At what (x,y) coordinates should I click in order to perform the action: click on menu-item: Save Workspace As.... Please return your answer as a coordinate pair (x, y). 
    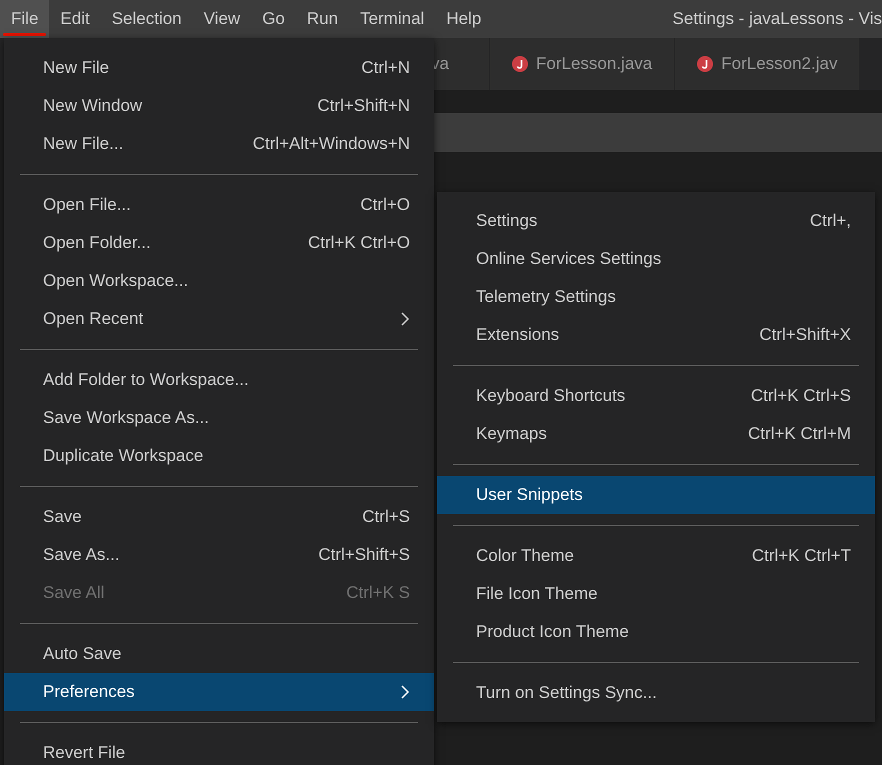
    Looking at the image, I should click on (219, 418).